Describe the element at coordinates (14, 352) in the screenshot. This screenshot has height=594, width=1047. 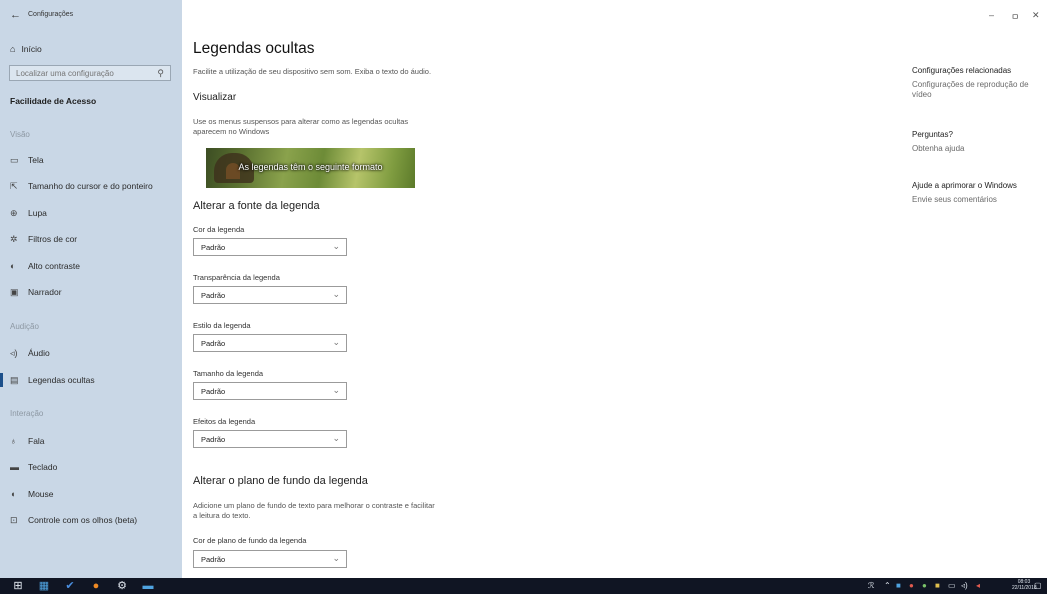
I see `speaker-icon: ◃)` at that location.